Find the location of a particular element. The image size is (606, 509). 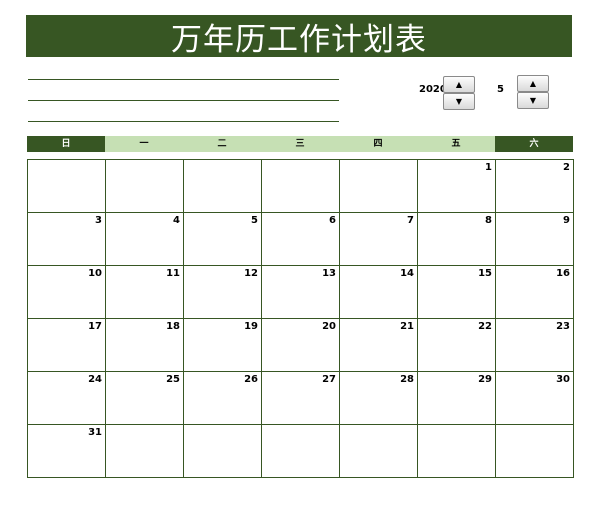

weekday-tue: 二 is located at coordinates (222, 144).